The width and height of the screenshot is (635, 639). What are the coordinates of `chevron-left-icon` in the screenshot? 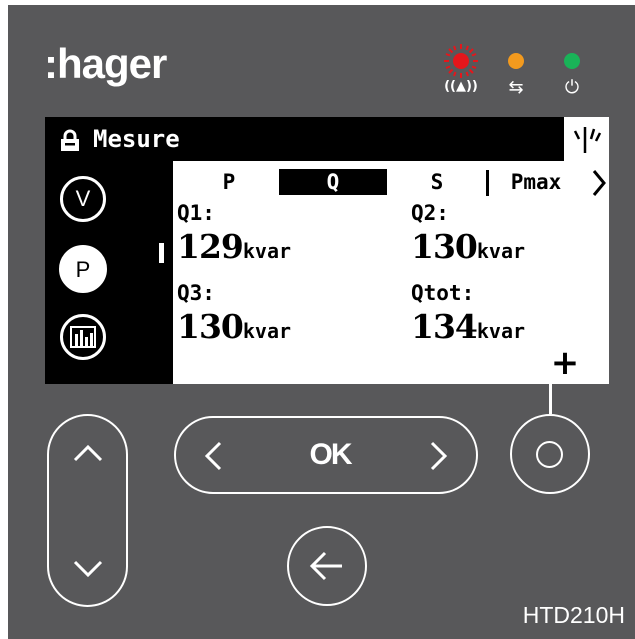 It's located at (213, 456).